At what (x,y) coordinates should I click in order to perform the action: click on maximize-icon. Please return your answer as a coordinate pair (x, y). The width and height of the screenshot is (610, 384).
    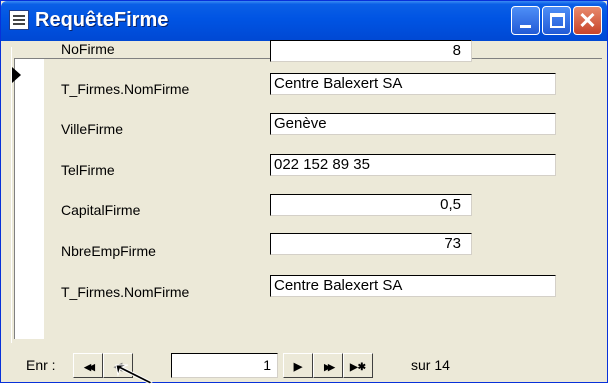
    Looking at the image, I should click on (557, 20).